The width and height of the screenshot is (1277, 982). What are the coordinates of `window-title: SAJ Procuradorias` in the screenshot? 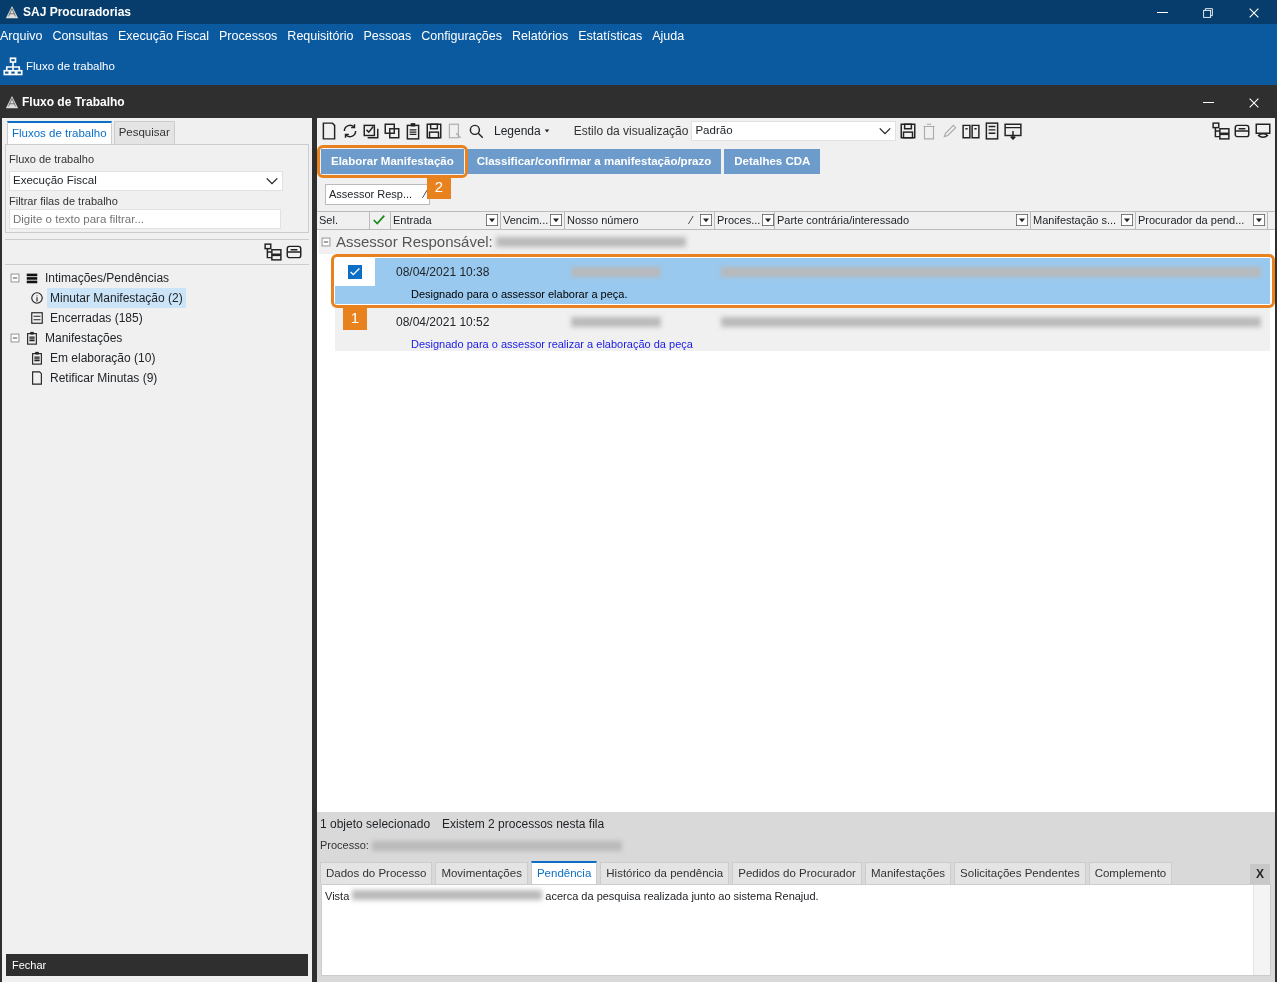 It's located at (78, 12).